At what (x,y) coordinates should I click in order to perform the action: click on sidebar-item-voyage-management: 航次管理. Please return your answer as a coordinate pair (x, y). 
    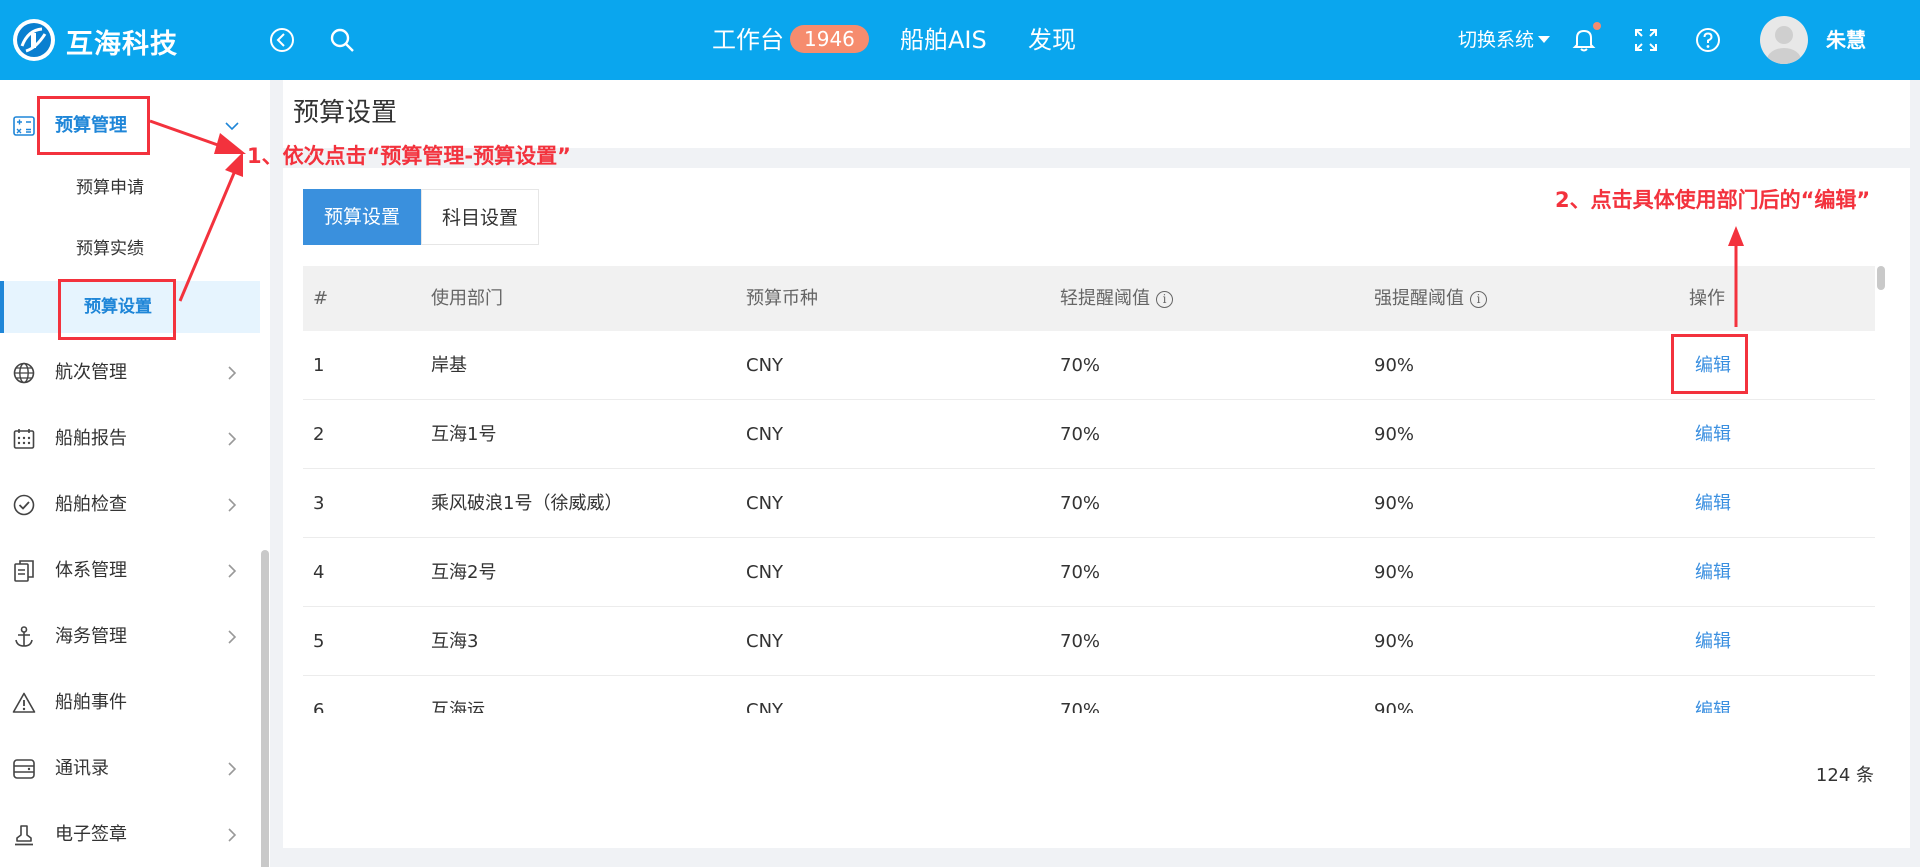
    Looking at the image, I should click on (130, 373).